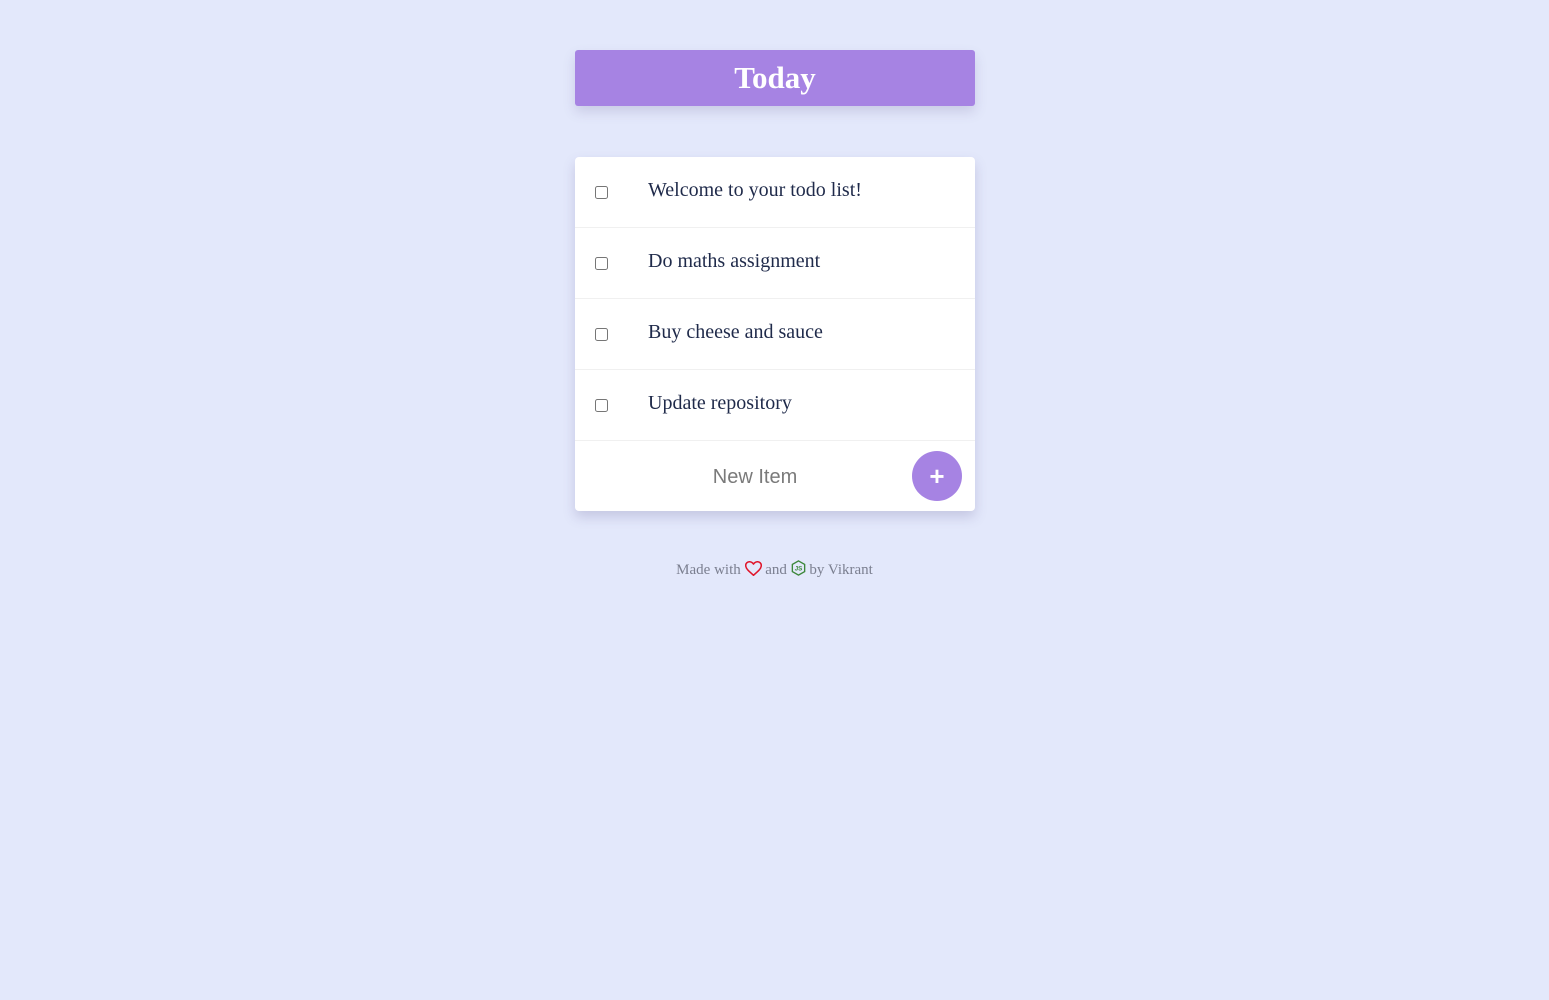  What do you see at coordinates (720, 403) in the screenshot?
I see `todo-item-label: Update repository` at bounding box center [720, 403].